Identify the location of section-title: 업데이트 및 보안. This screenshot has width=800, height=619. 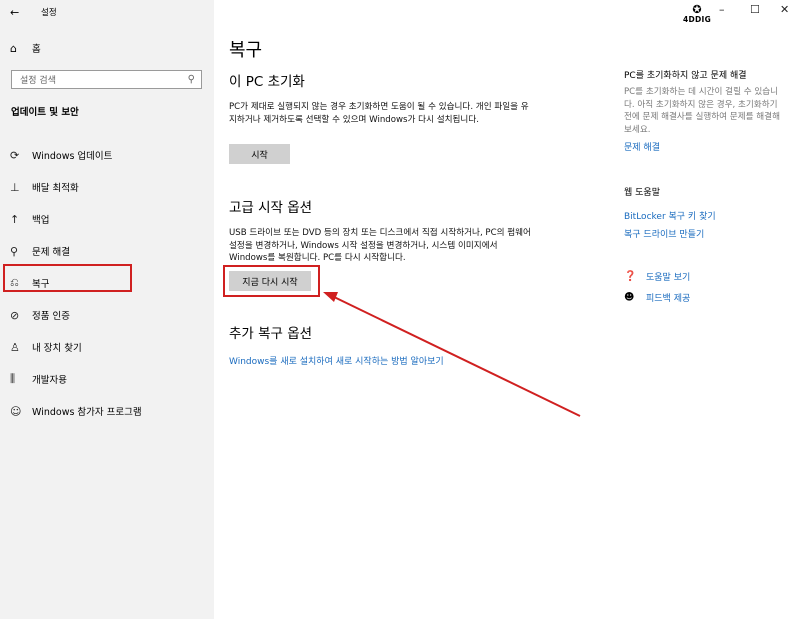
(45, 112).